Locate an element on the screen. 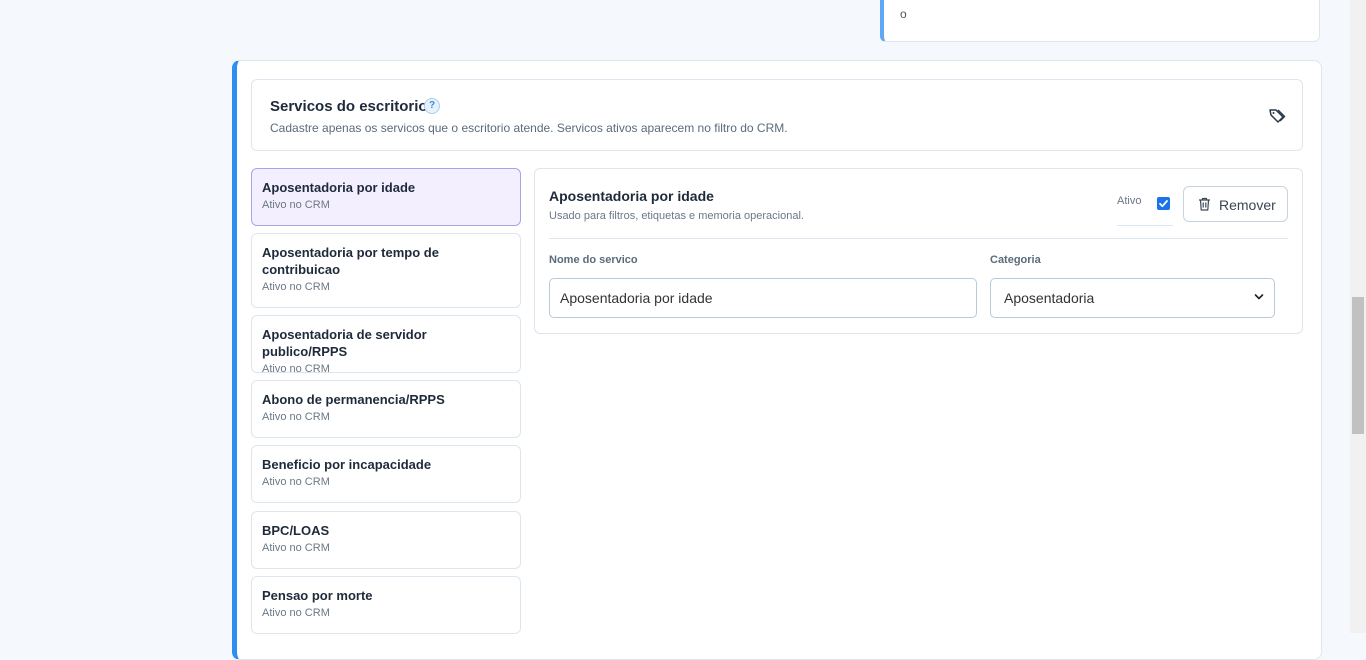  detail-title: Aposentadoria por idade is located at coordinates (631, 196).